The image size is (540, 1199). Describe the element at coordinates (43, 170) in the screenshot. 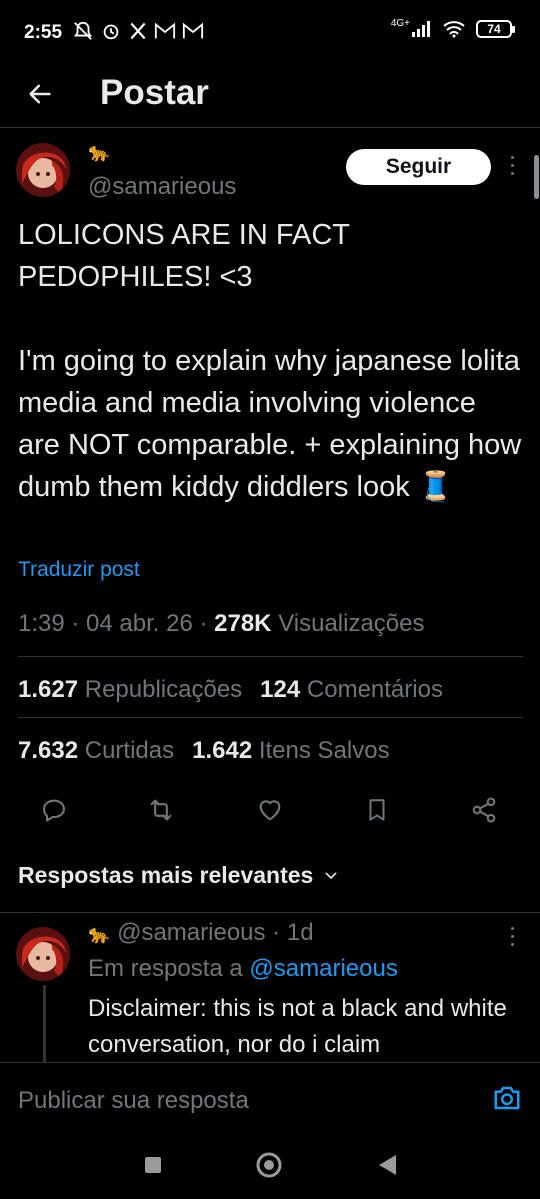

I see `author-avatar` at that location.